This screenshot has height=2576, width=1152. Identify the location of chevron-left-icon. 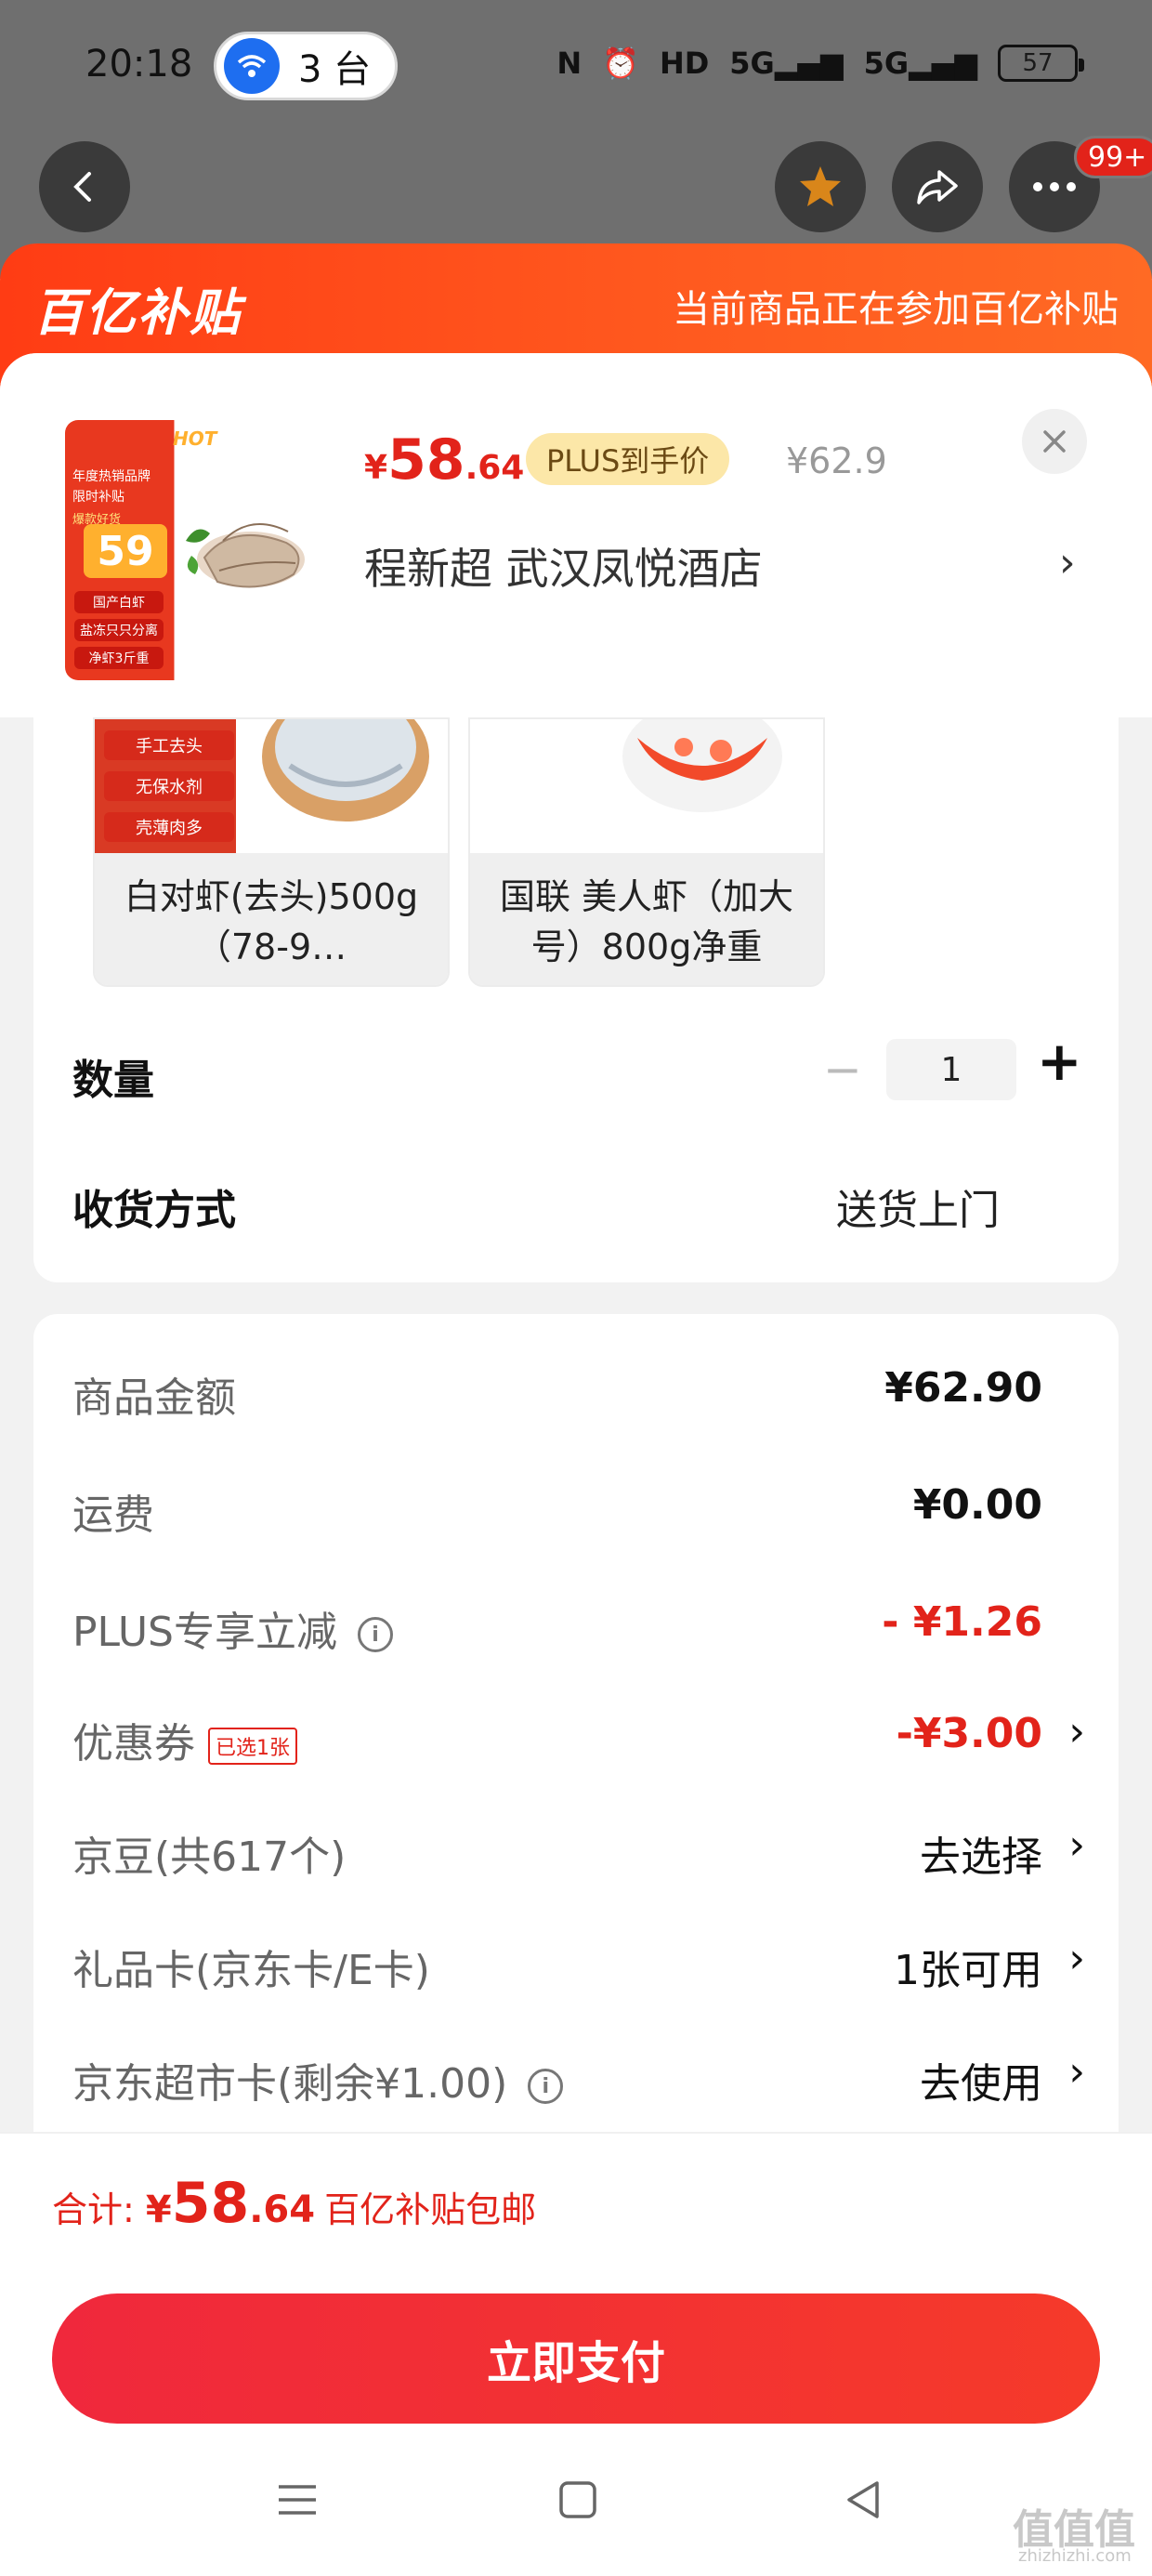
(82, 187).